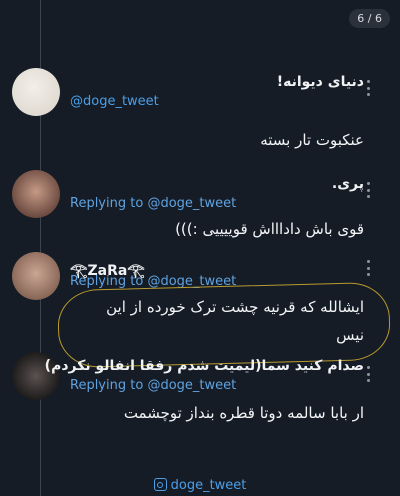  I want to click on instagram-icon, so click(160, 484).